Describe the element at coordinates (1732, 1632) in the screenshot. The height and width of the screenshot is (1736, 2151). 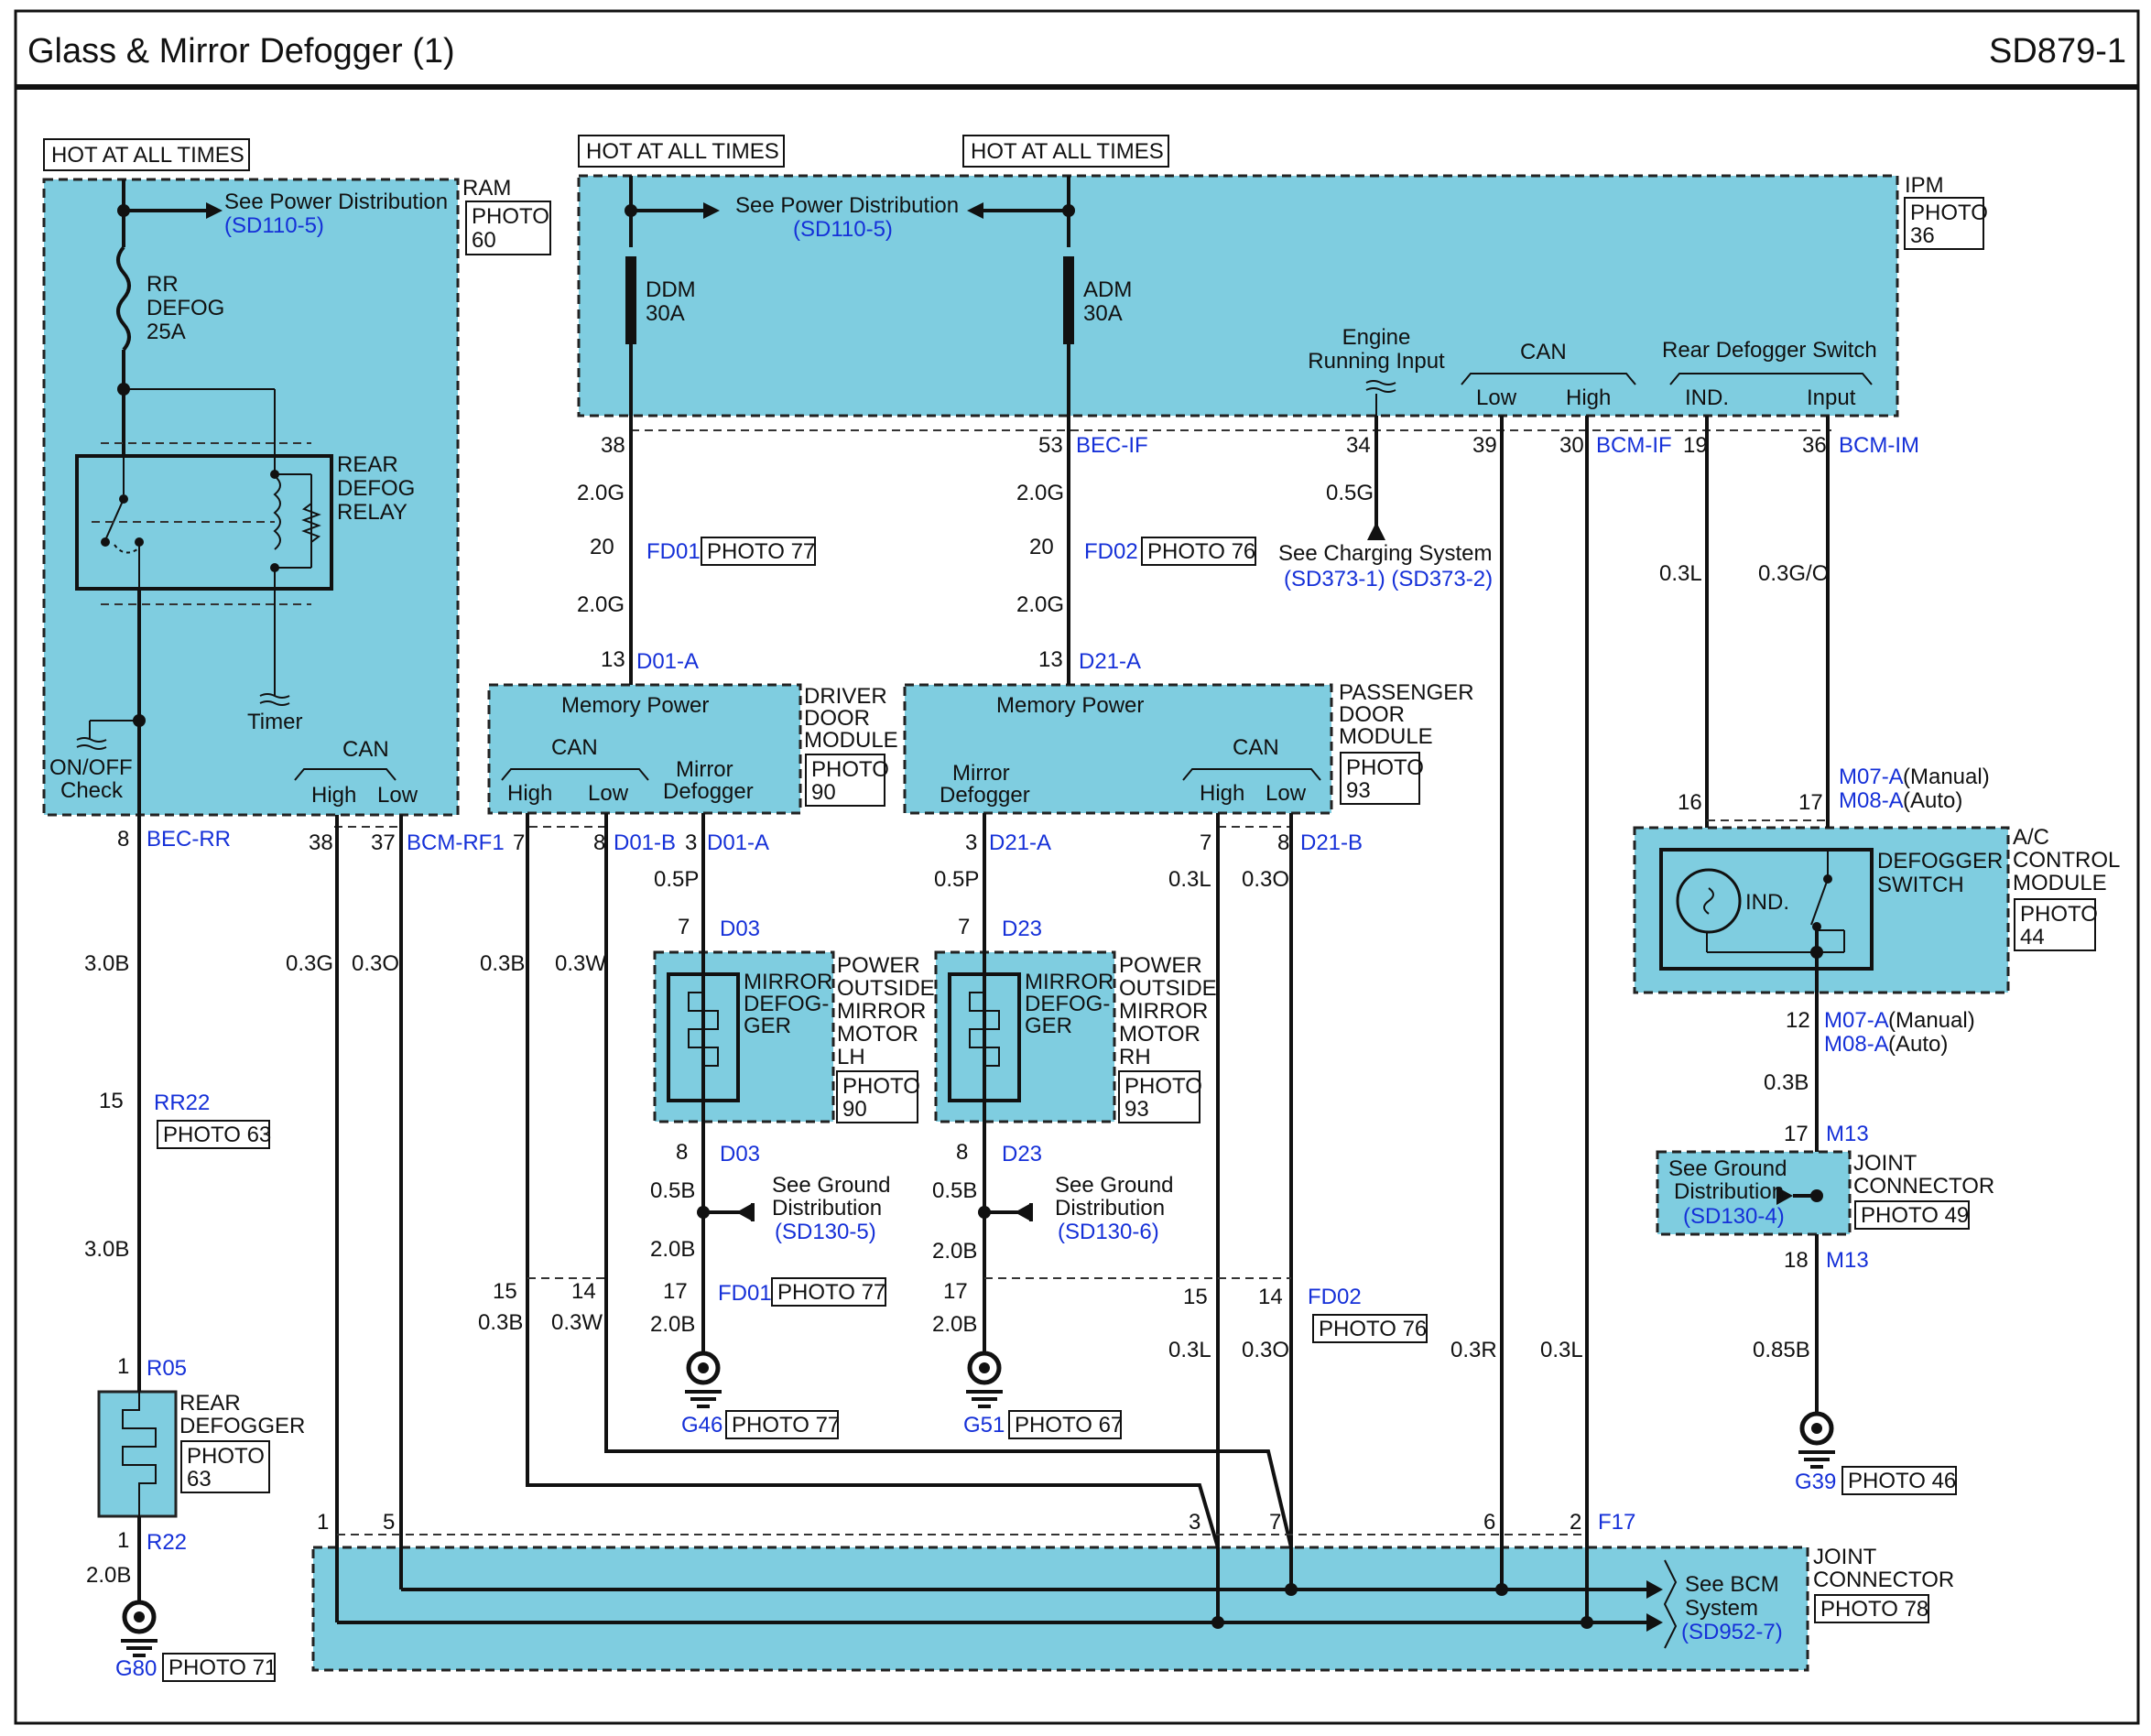
I see `sd952-link: (SD952-7)` at that location.